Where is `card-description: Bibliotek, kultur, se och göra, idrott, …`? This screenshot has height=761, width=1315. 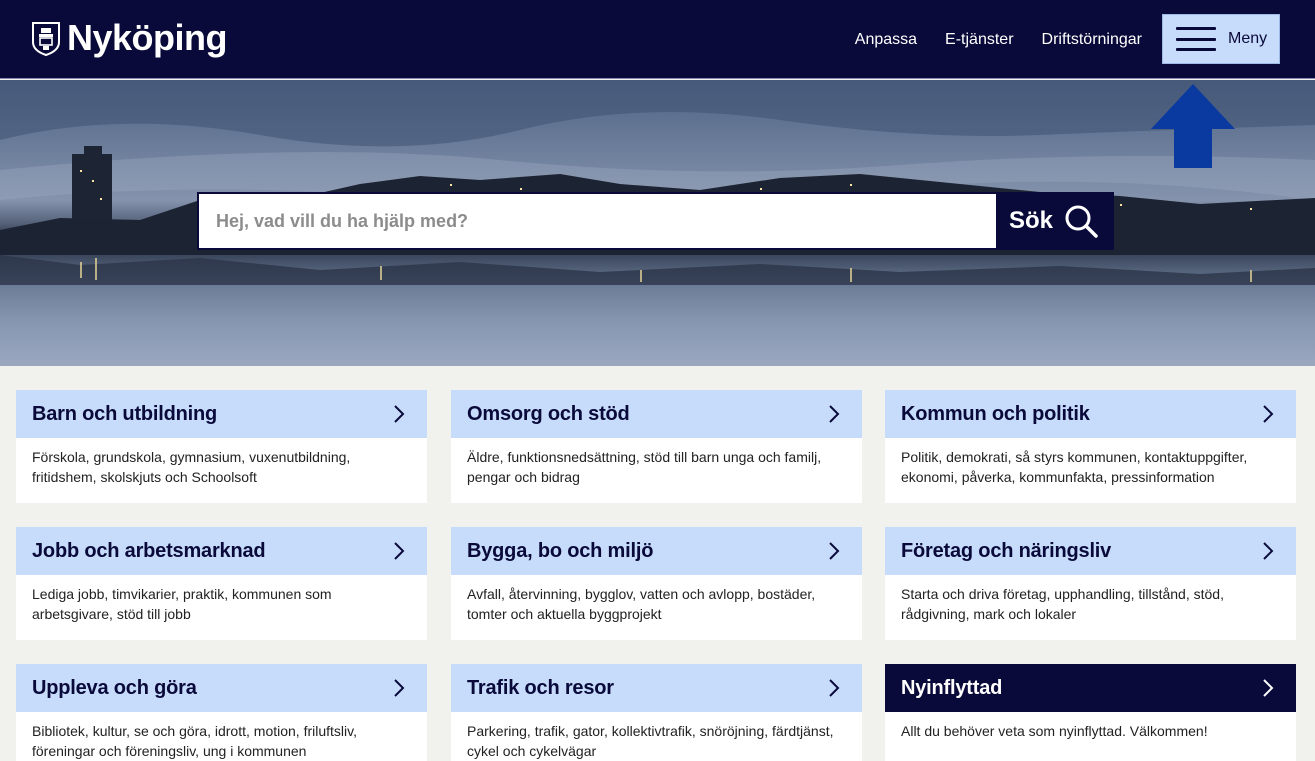 card-description: Bibliotek, kultur, se och göra, idrott, … is located at coordinates (194, 741).